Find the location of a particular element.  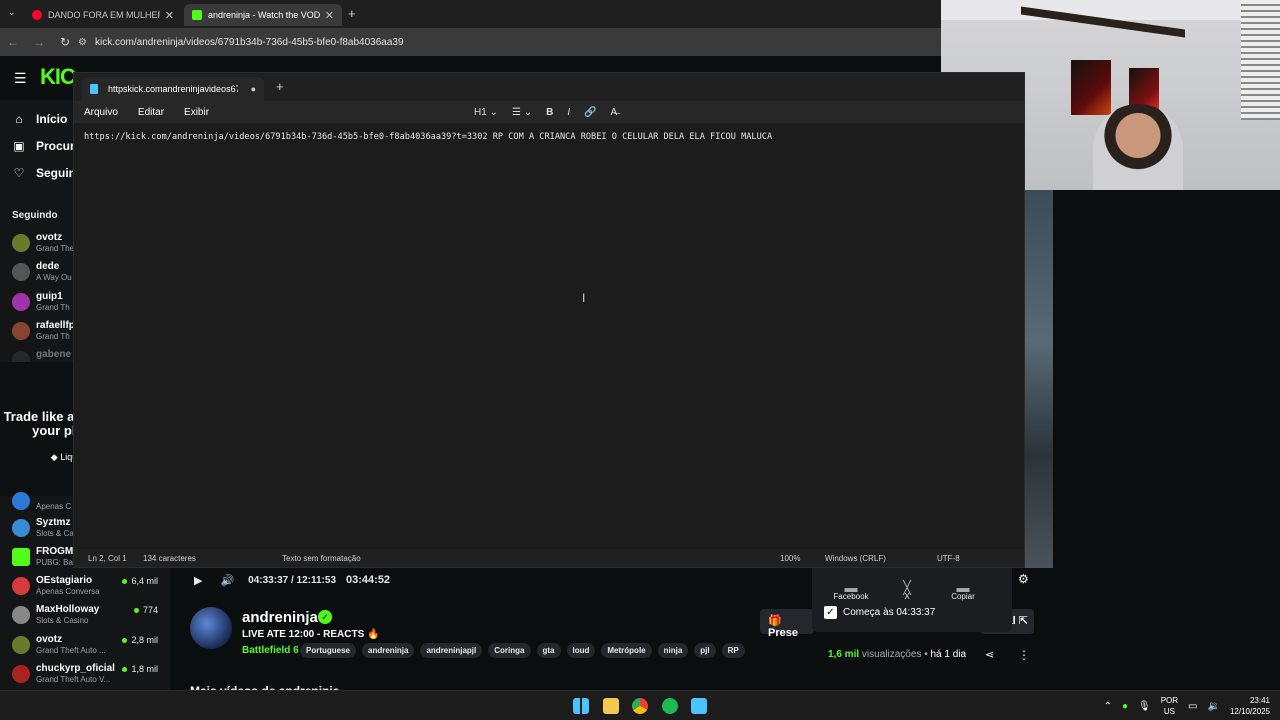

menu-icon: ☰ is located at coordinates (20, 78).